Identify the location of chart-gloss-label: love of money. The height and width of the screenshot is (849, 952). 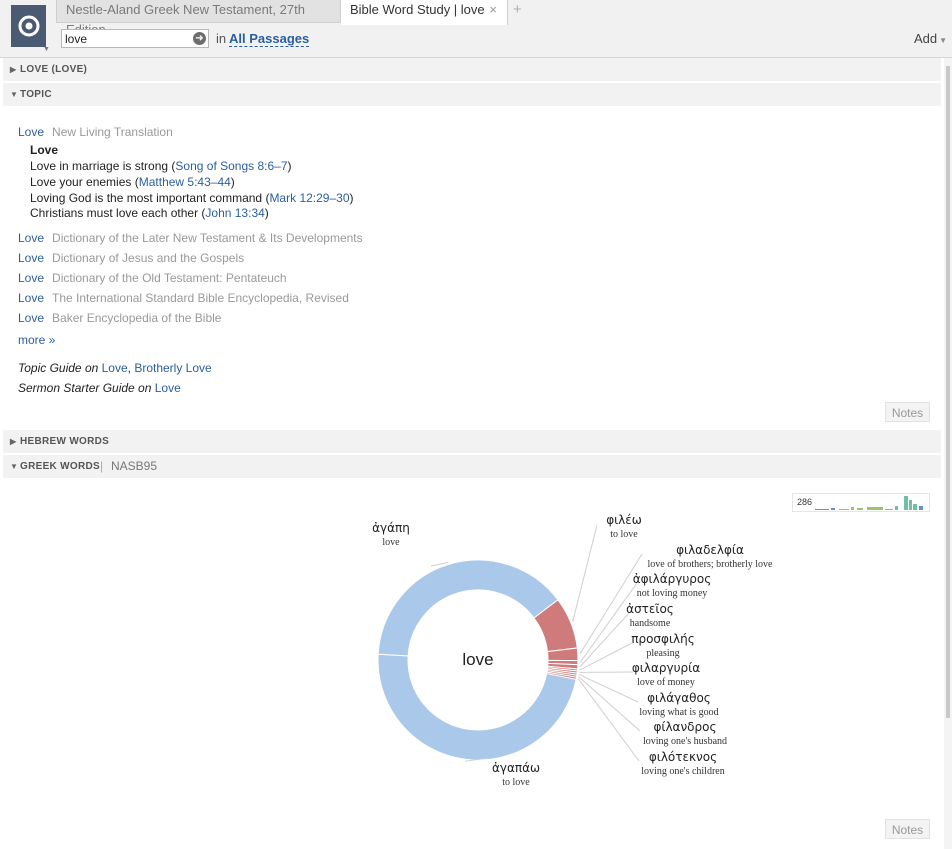
(666, 682).